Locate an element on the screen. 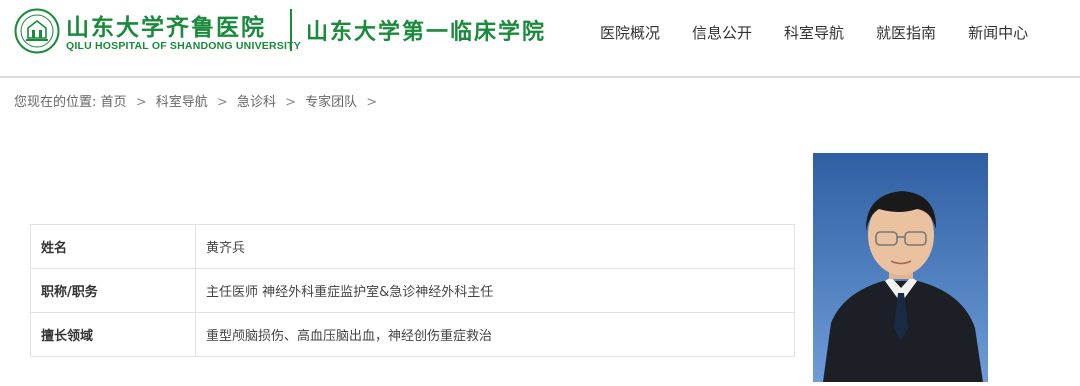  row-value-name: 黄齐兵 is located at coordinates (495, 246).